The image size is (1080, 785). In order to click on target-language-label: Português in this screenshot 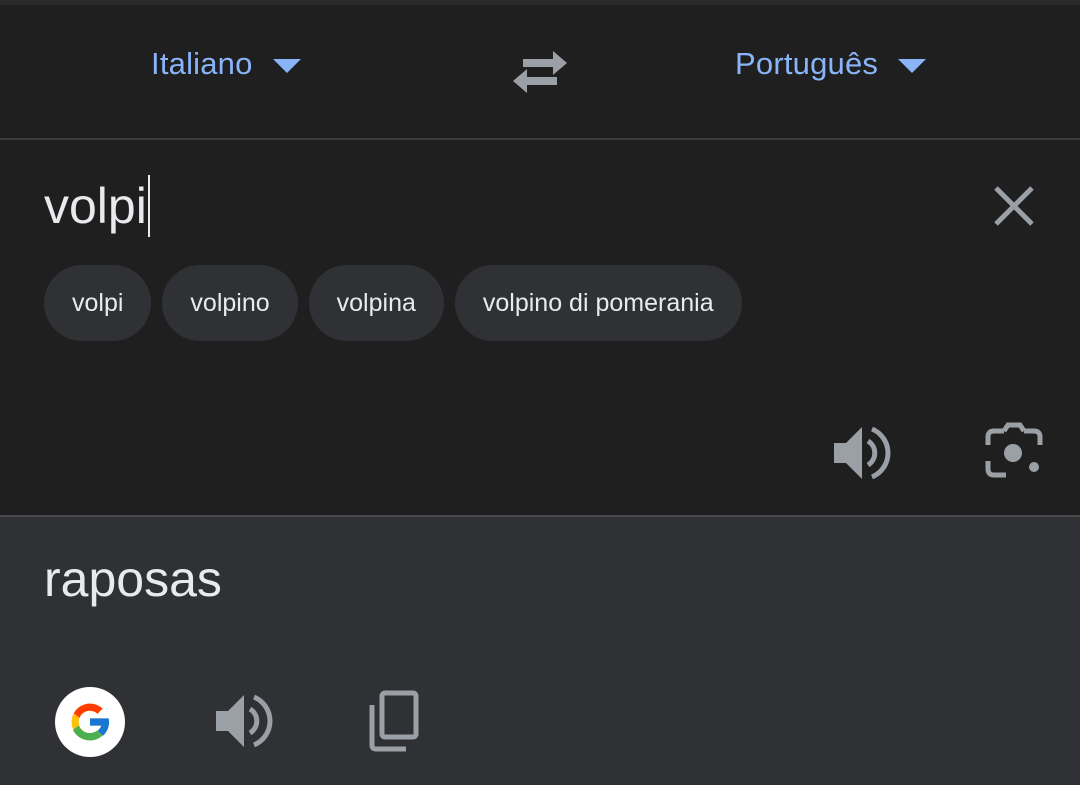, I will do `click(807, 63)`.